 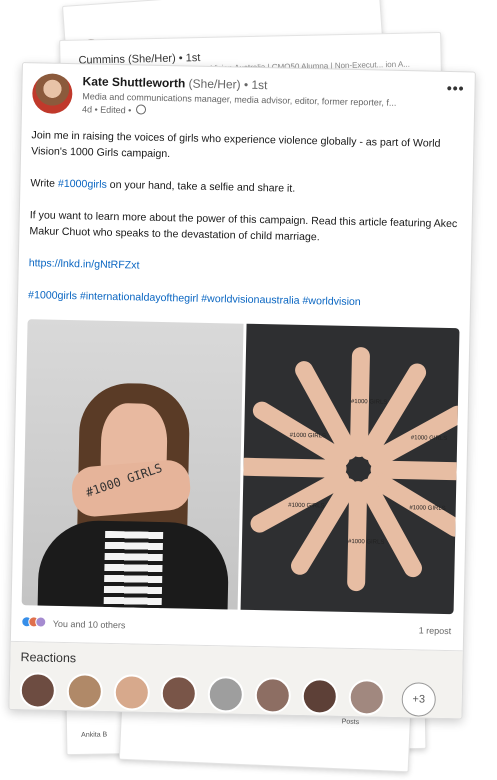 I want to click on reactions-panel: Reactions +3, so click(x=236, y=680).